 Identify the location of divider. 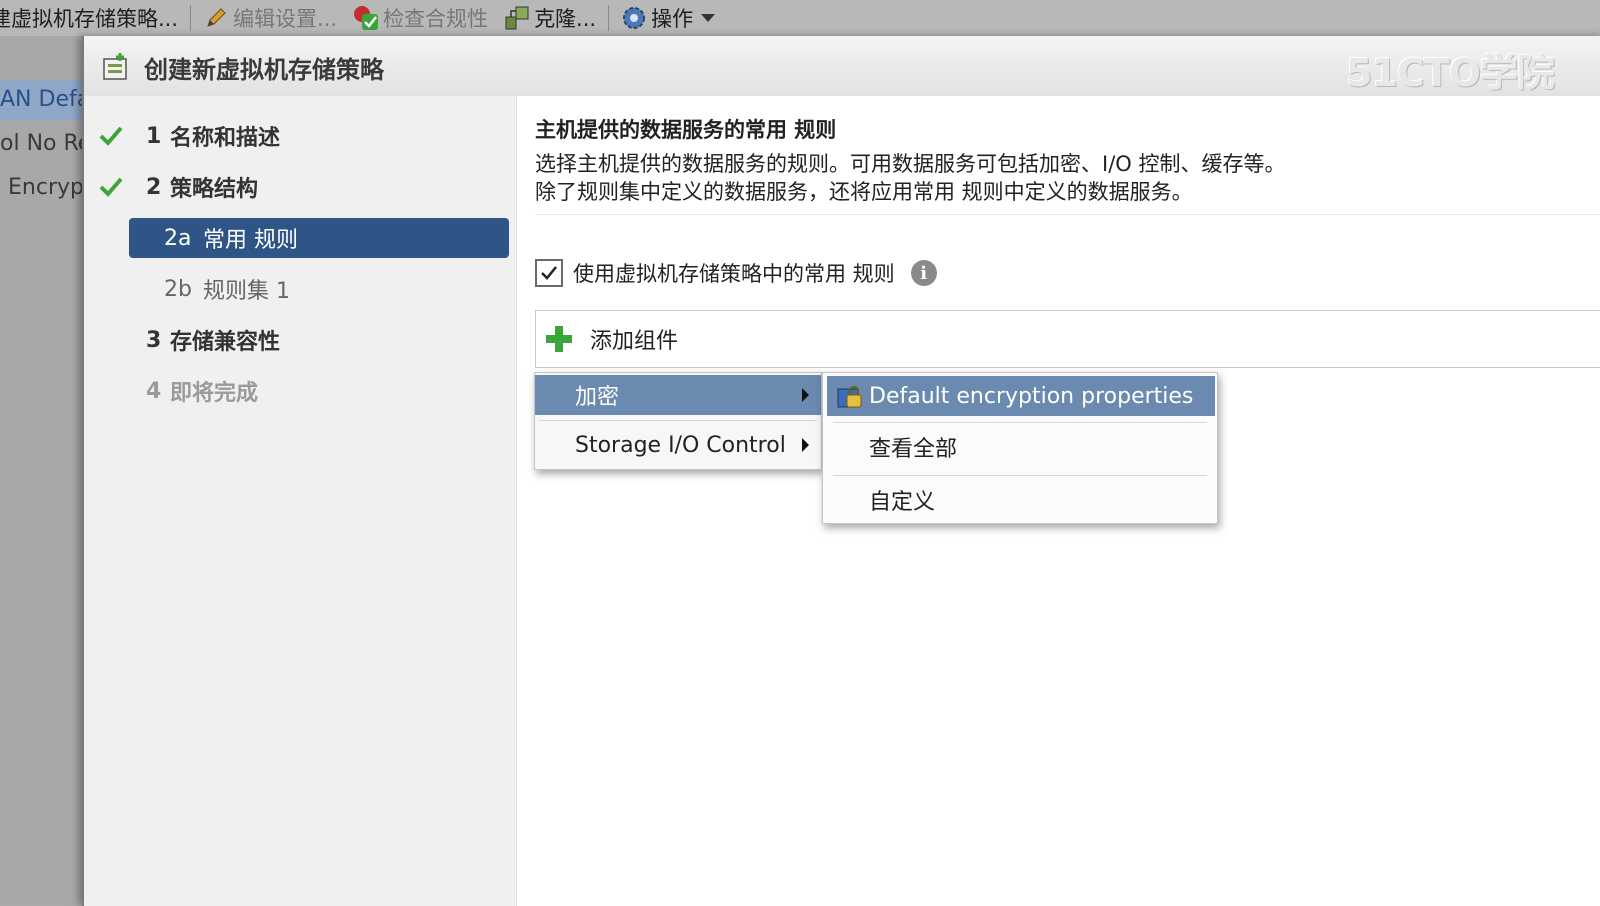
(1067, 214).